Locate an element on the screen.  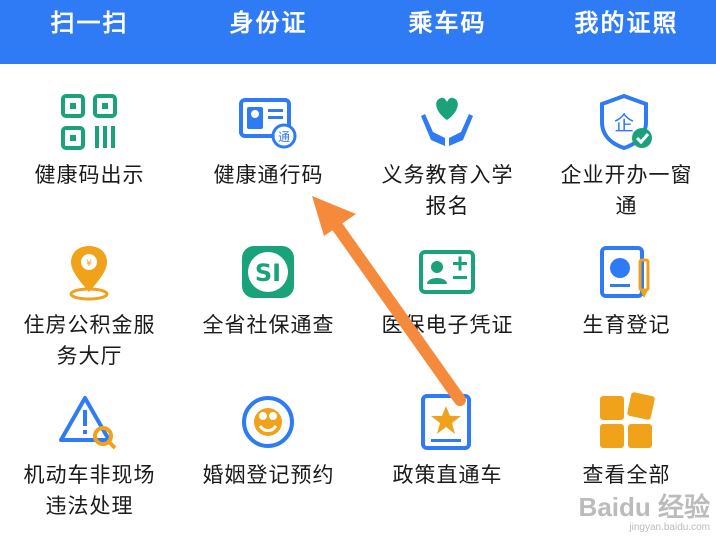
watermark: Baidu 经验 jingyan.baidu.com is located at coordinates (644, 510).